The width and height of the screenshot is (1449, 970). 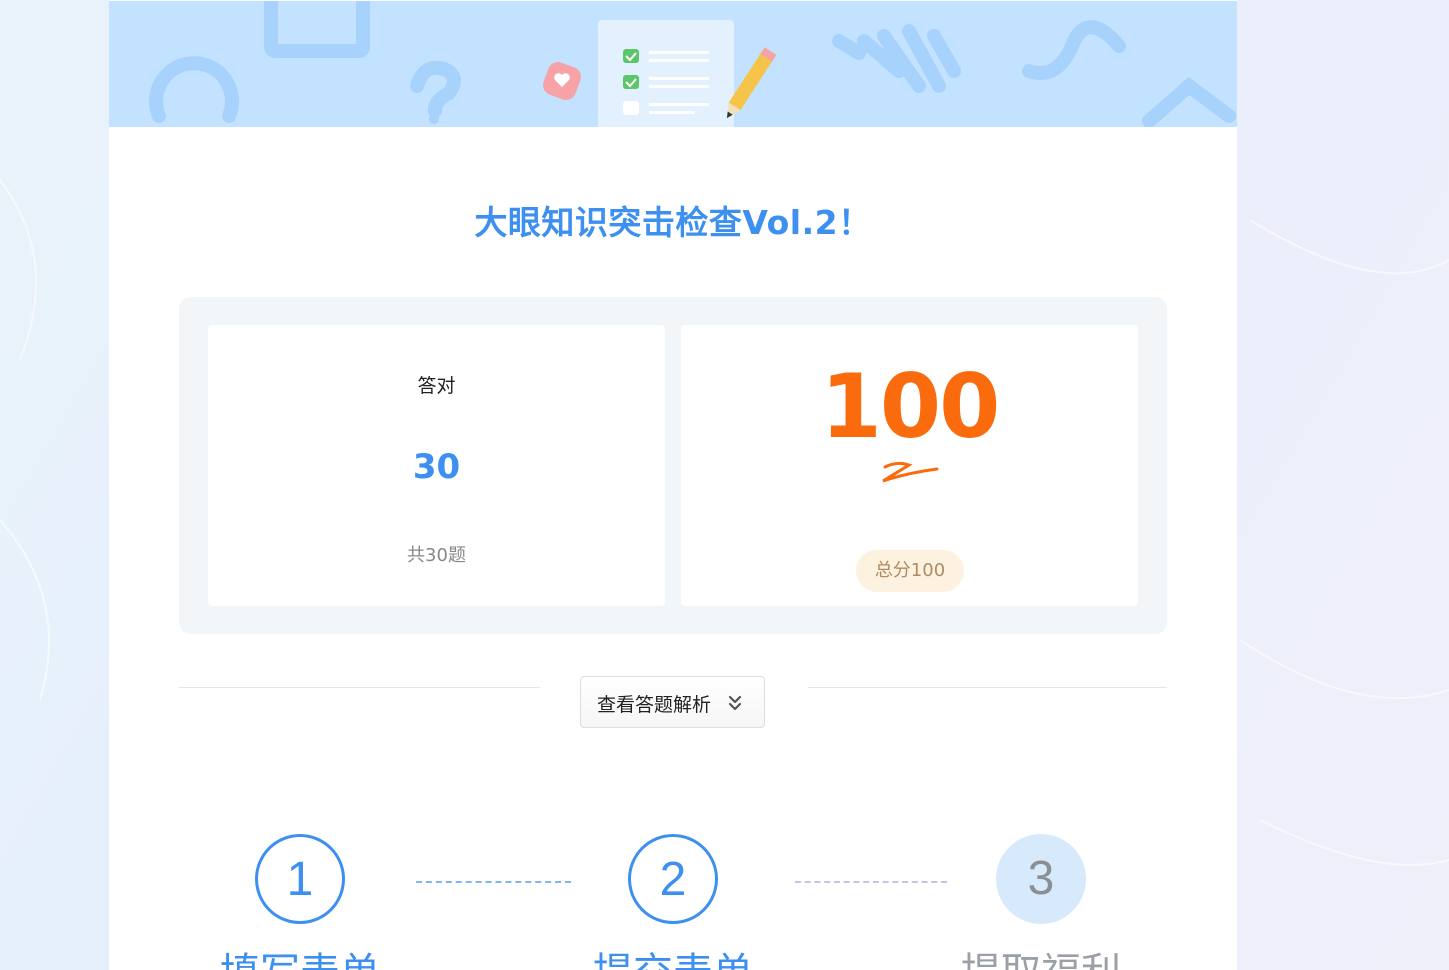 I want to click on score-swoosh-icon, so click(x=910, y=472).